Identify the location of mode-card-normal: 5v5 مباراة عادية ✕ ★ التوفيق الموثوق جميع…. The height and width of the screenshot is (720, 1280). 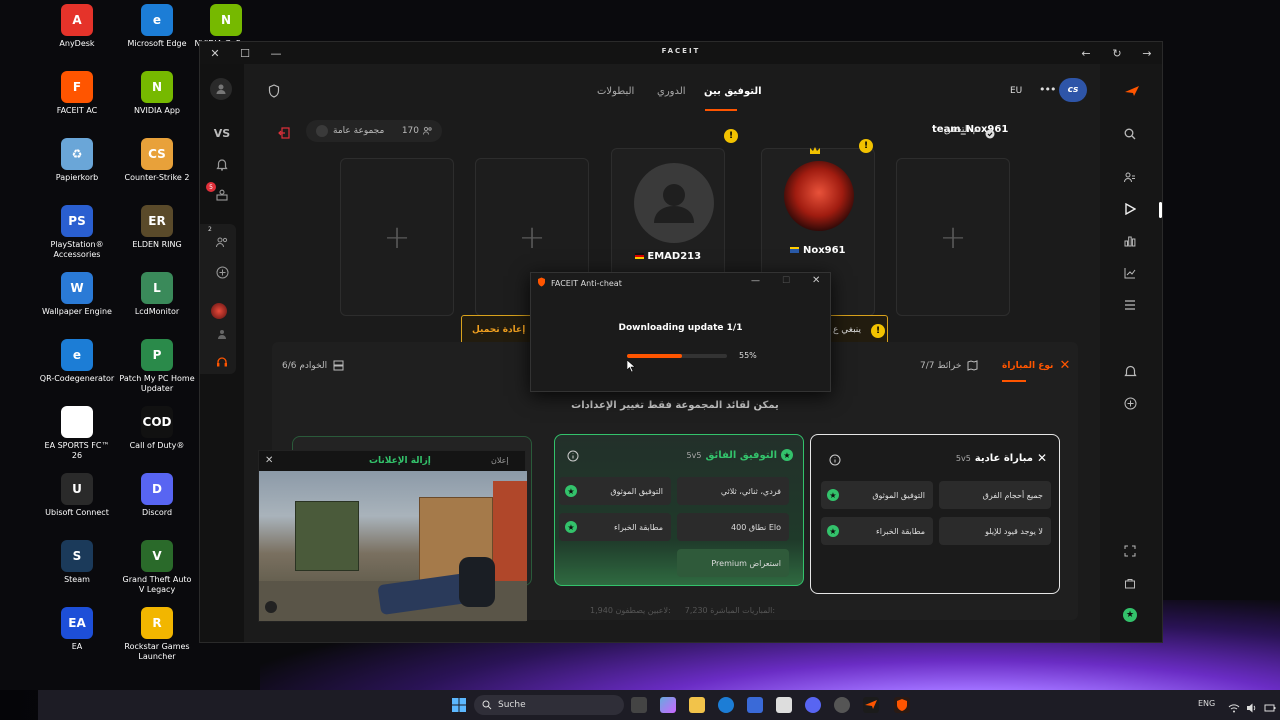
(935, 514).